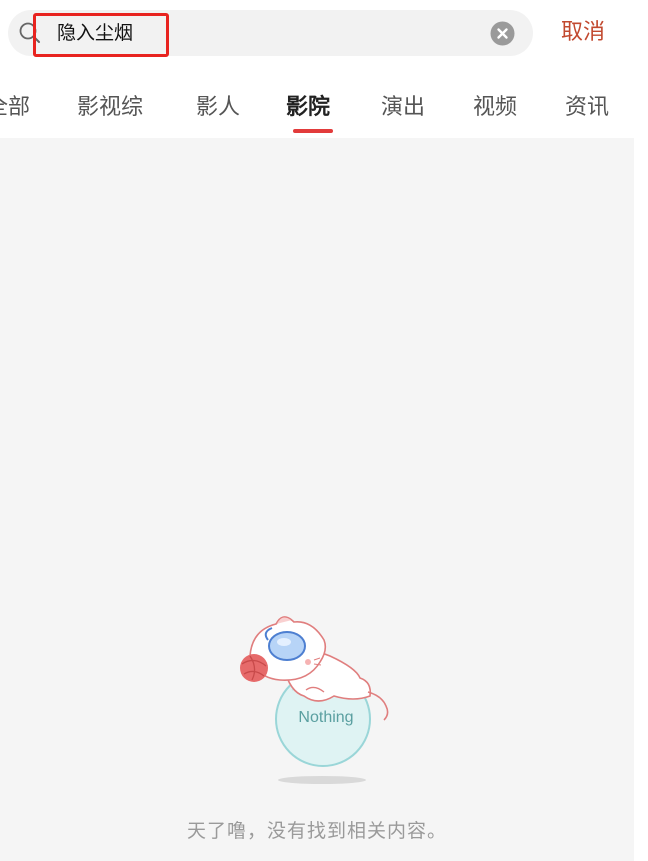  Describe the element at coordinates (583, 33) in the screenshot. I see `cancel-button: 取消` at that location.